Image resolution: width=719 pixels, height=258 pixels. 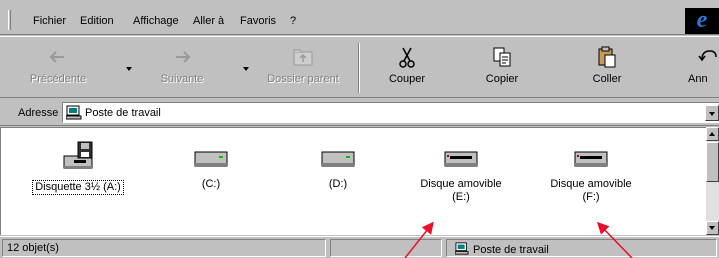 I want to click on forward-button: Suivante, so click(x=182, y=69).